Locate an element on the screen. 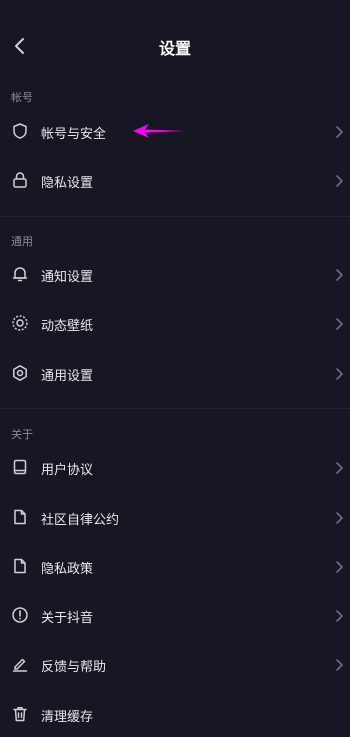 The height and width of the screenshot is (737, 350). settings-row-label: 通知设置 is located at coordinates (67, 277).